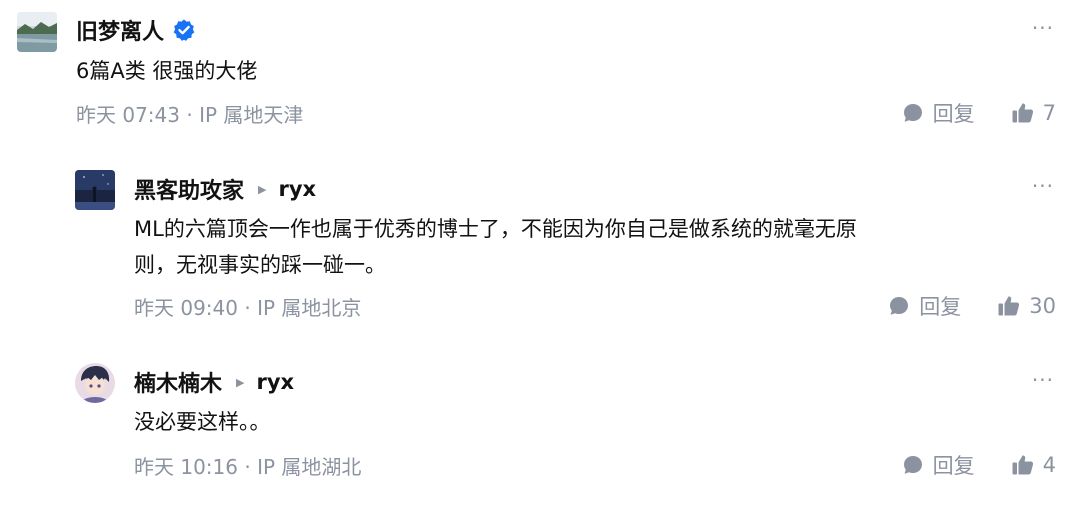 This screenshot has height=509, width=1080. What do you see at coordinates (190, 115) in the screenshot?
I see `comment-meta: 昨天 07:43 · IP 属地天津` at bounding box center [190, 115].